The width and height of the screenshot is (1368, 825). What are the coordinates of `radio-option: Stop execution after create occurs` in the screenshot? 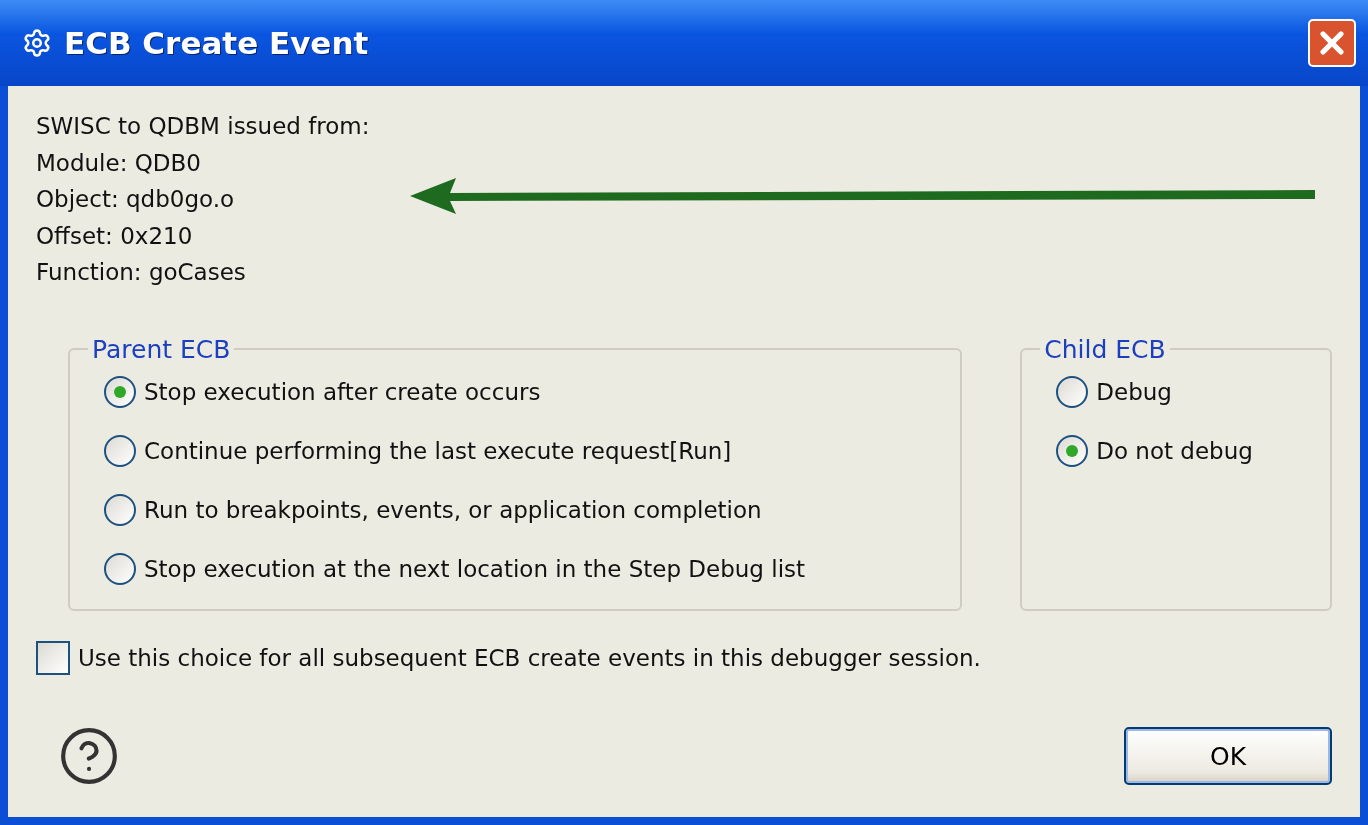 It's located at (517, 391).